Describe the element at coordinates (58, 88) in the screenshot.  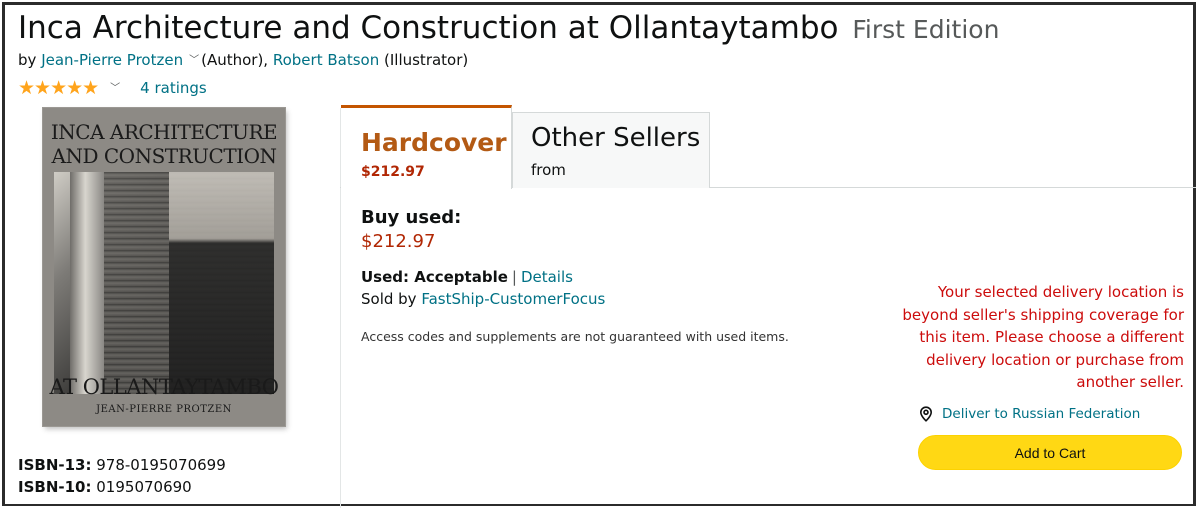
I see `star-rating-icon: ★★★★★` at that location.